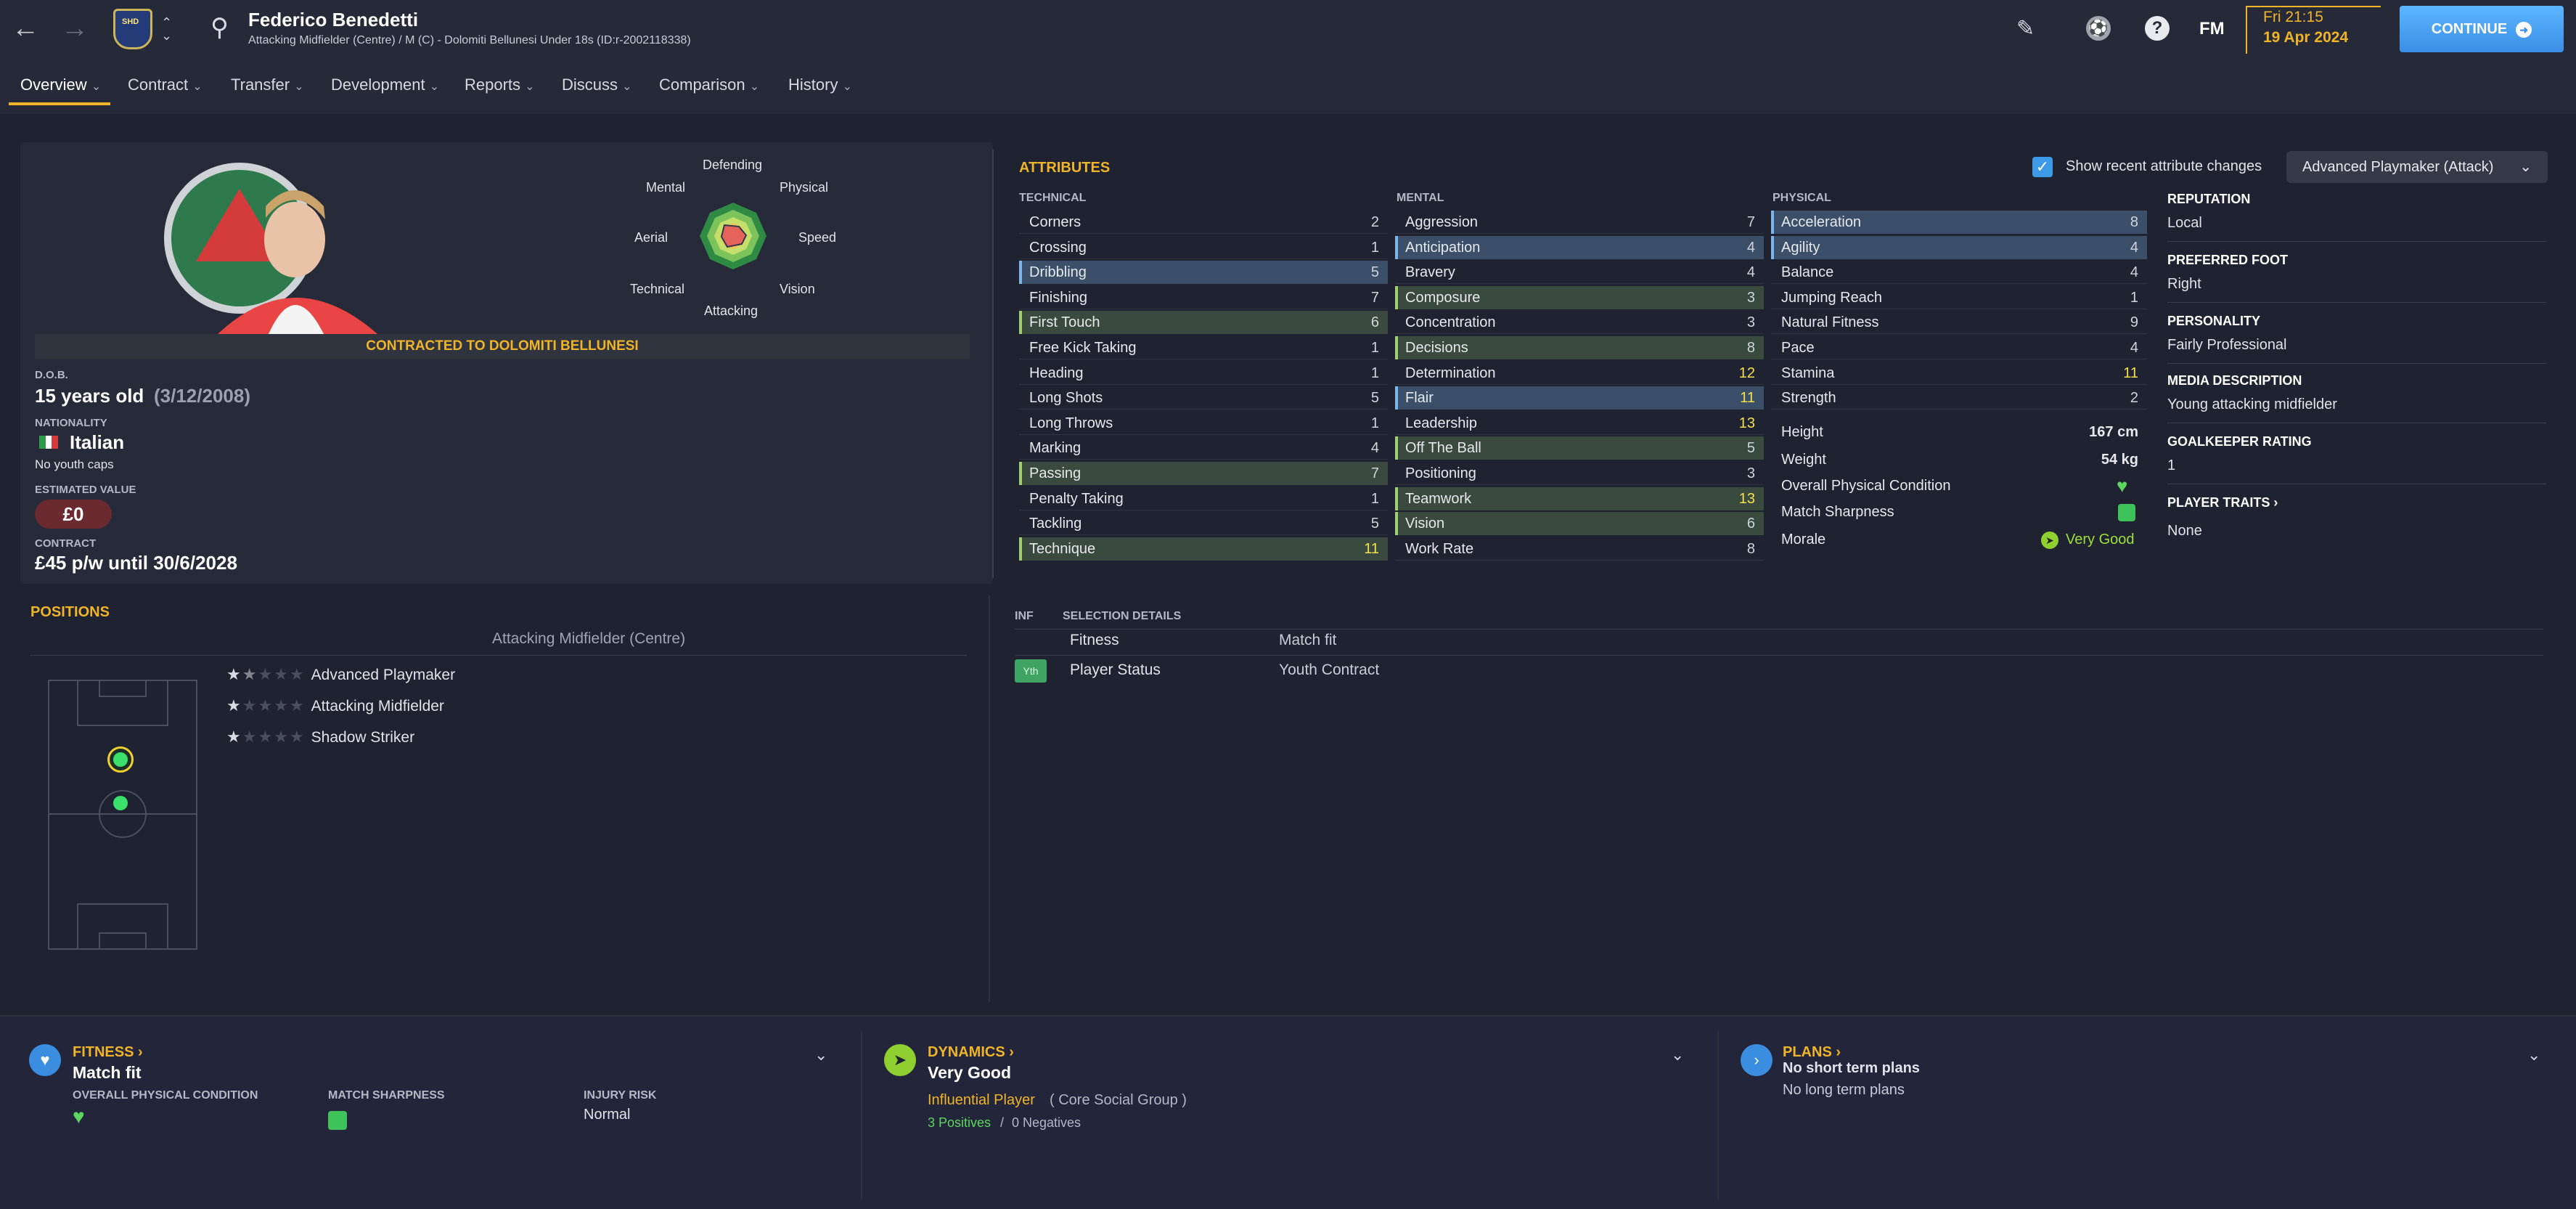 Image resolution: width=2576 pixels, height=1209 pixels. What do you see at coordinates (1055, 448) in the screenshot?
I see `attribute-name: Marking` at bounding box center [1055, 448].